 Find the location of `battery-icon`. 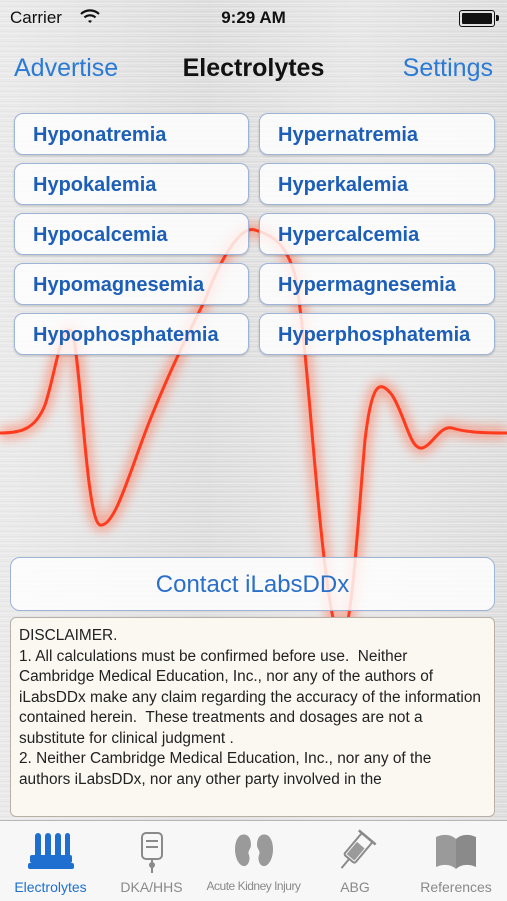

battery-icon is located at coordinates (479, 18).